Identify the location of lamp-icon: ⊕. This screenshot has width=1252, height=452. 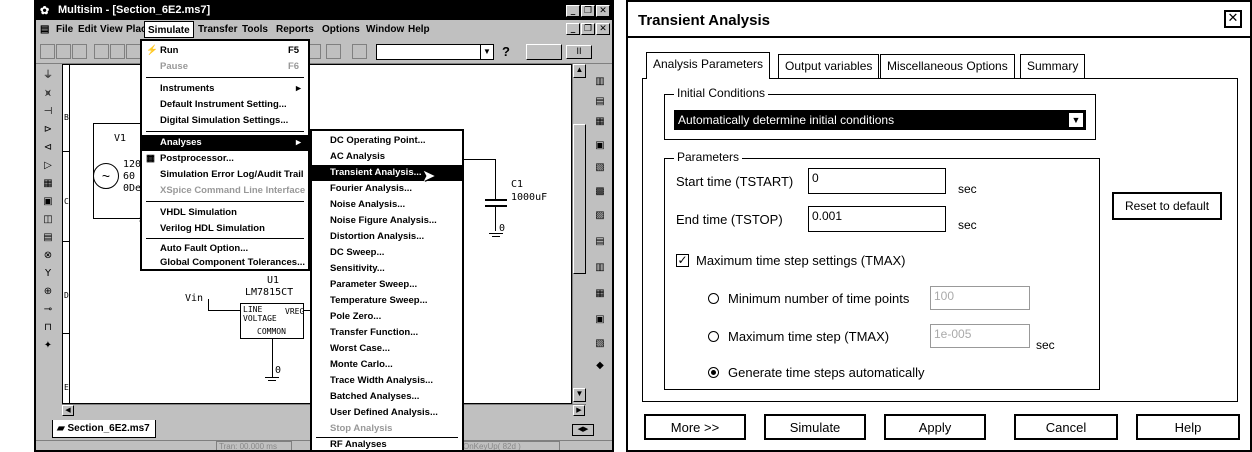
(48, 292).